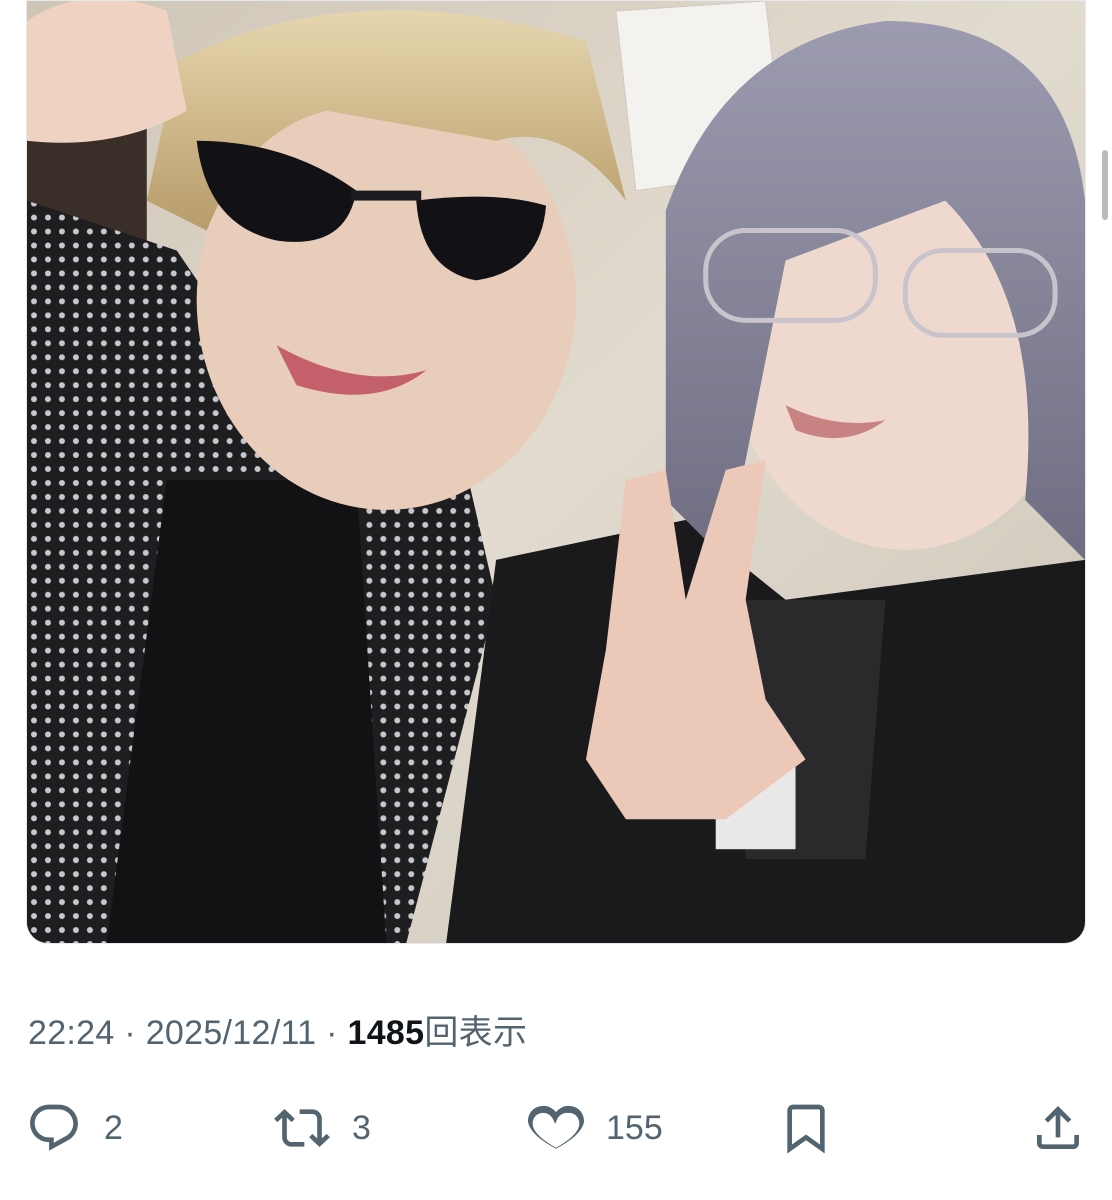  I want to click on tweet-meta: 22:24 · 2025/12/11 · 1485回表示, so click(277, 1033).